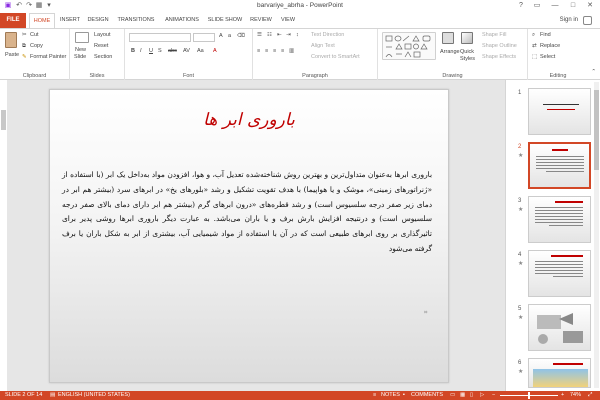 The height and width of the screenshot is (400, 600). I want to click on reset-button: Reset, so click(101, 46).